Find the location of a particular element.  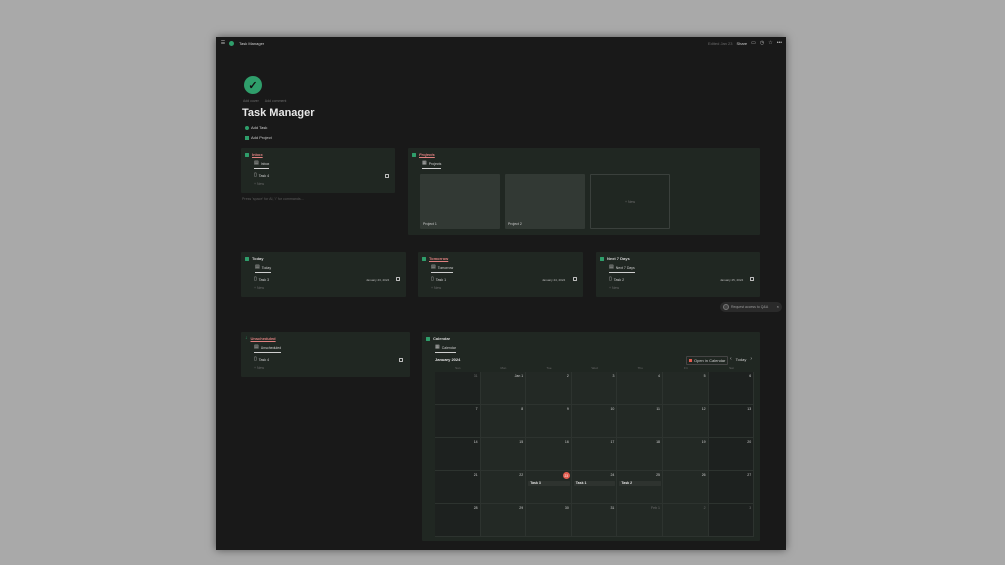

tab-today: ▤ Today is located at coordinates (263, 269).